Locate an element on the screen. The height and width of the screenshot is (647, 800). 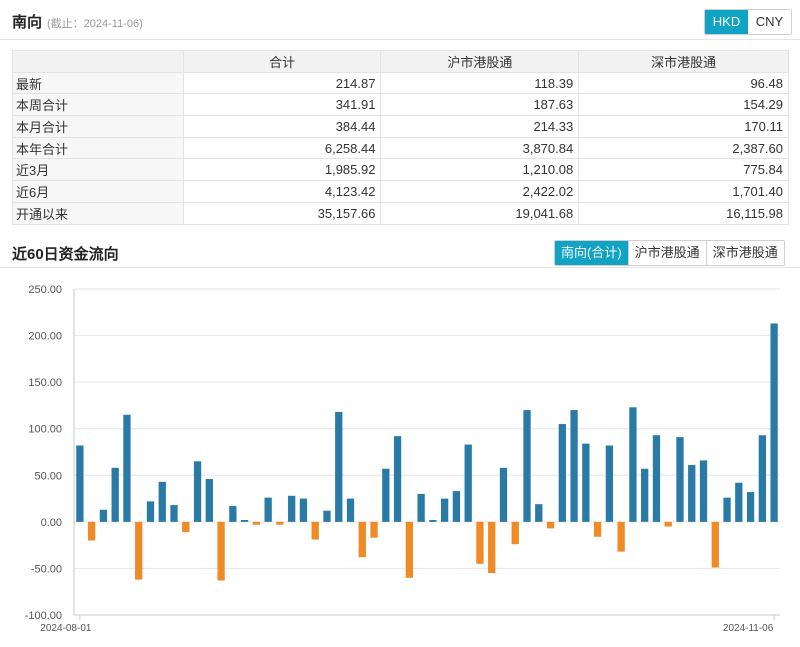
table-row: 近6月 4,123.42 2,422.02 1,701.40 is located at coordinates (400, 191).